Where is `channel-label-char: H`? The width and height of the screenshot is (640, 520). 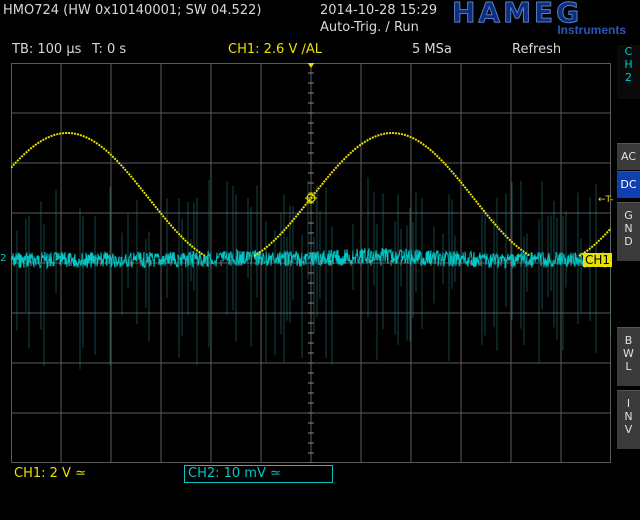
channel-label-char: H is located at coordinates (628, 64).